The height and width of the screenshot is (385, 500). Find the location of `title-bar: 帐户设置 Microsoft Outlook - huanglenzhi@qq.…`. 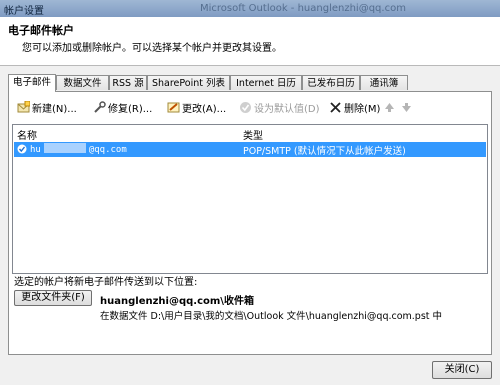

title-bar: 帐户设置 Microsoft Outlook - huanglenzhi@qq.… is located at coordinates (250, 8).